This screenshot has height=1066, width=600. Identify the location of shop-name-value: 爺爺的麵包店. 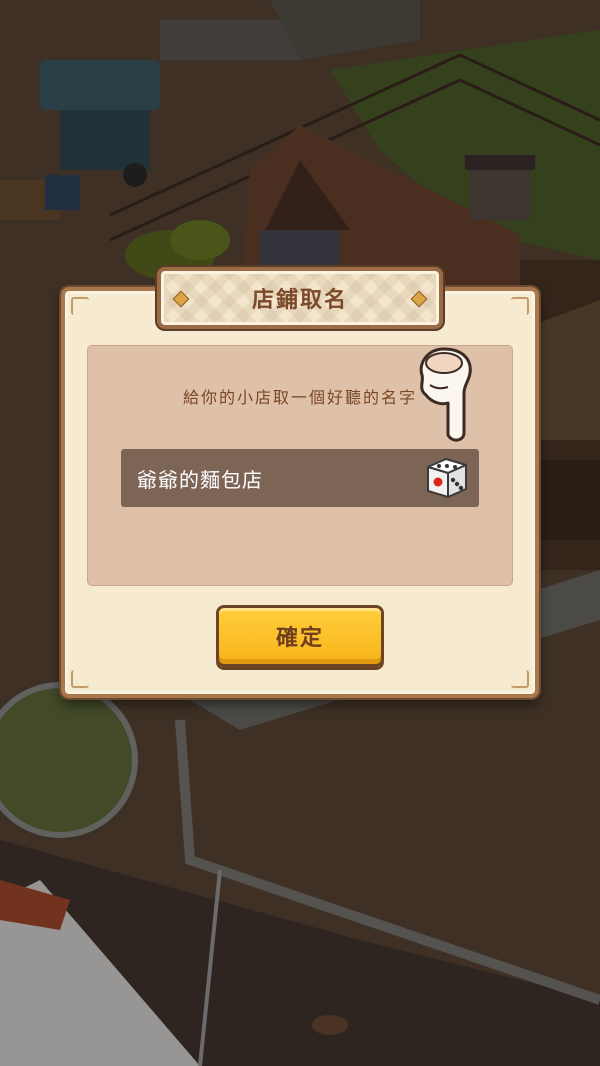
(200, 479).